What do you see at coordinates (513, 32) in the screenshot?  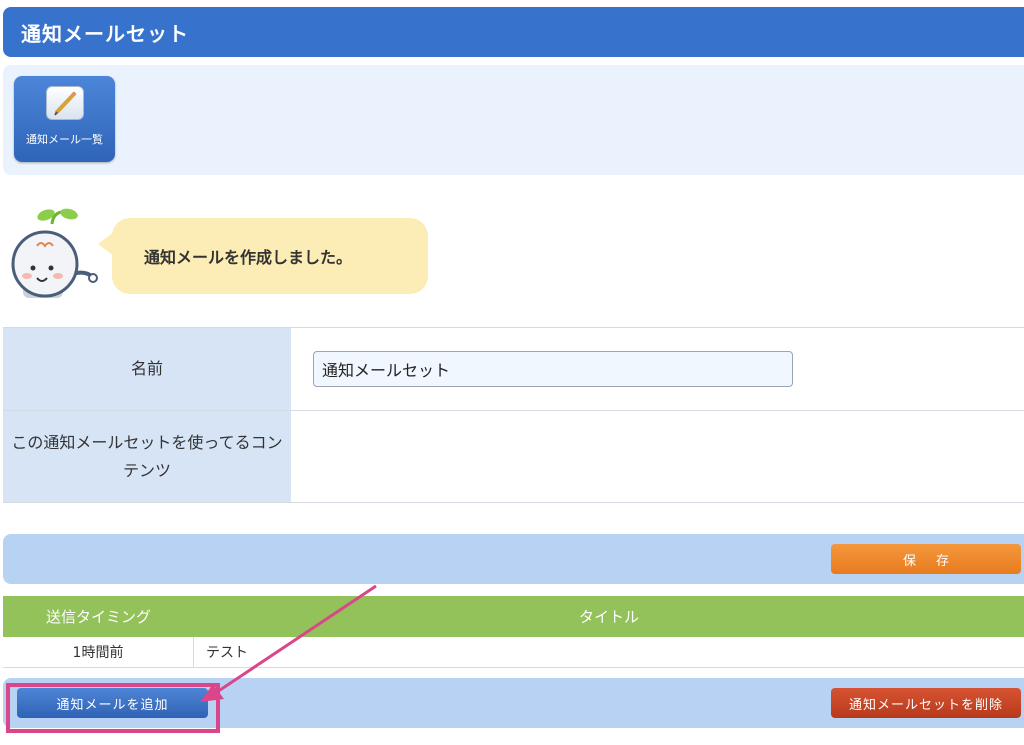 I see `page-header: 通知メールセット` at bounding box center [513, 32].